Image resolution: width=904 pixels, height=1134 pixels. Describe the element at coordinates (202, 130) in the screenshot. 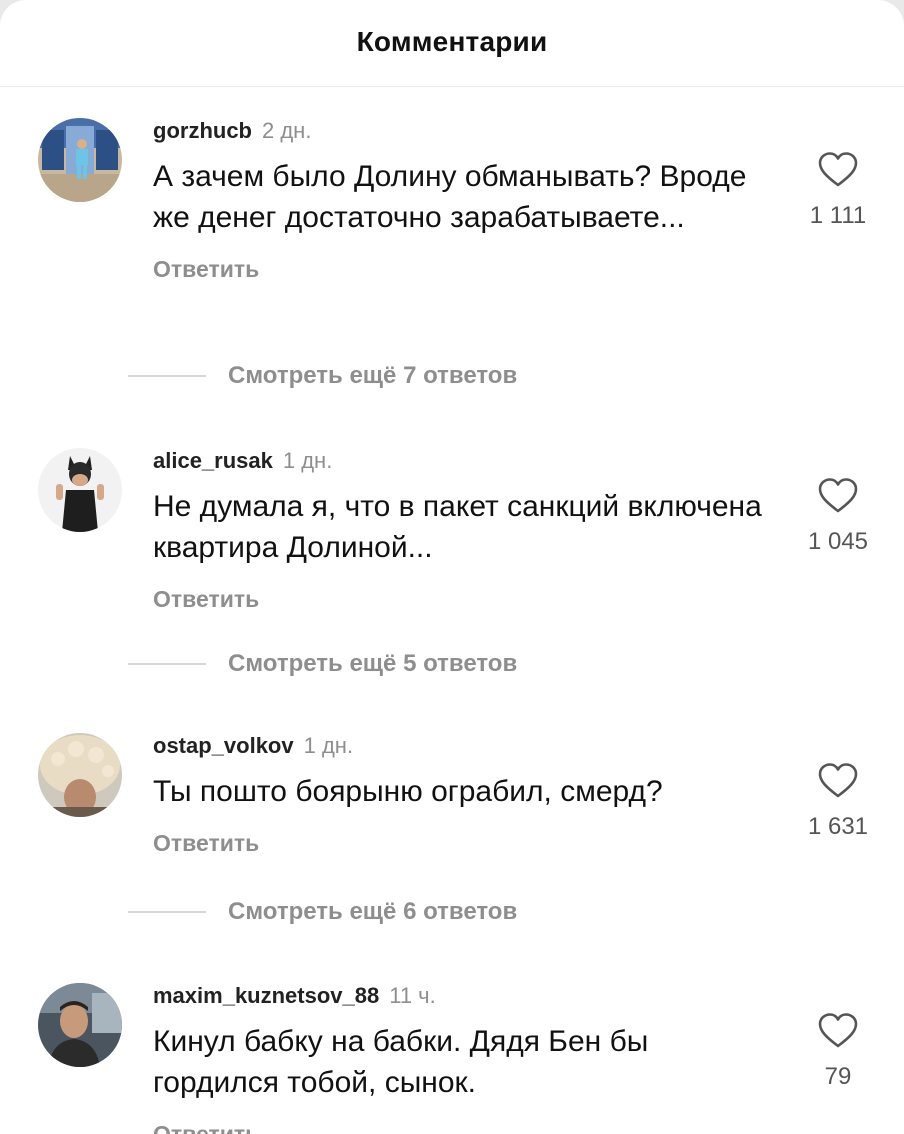

I see `comment-username: gorzhucb` at that location.